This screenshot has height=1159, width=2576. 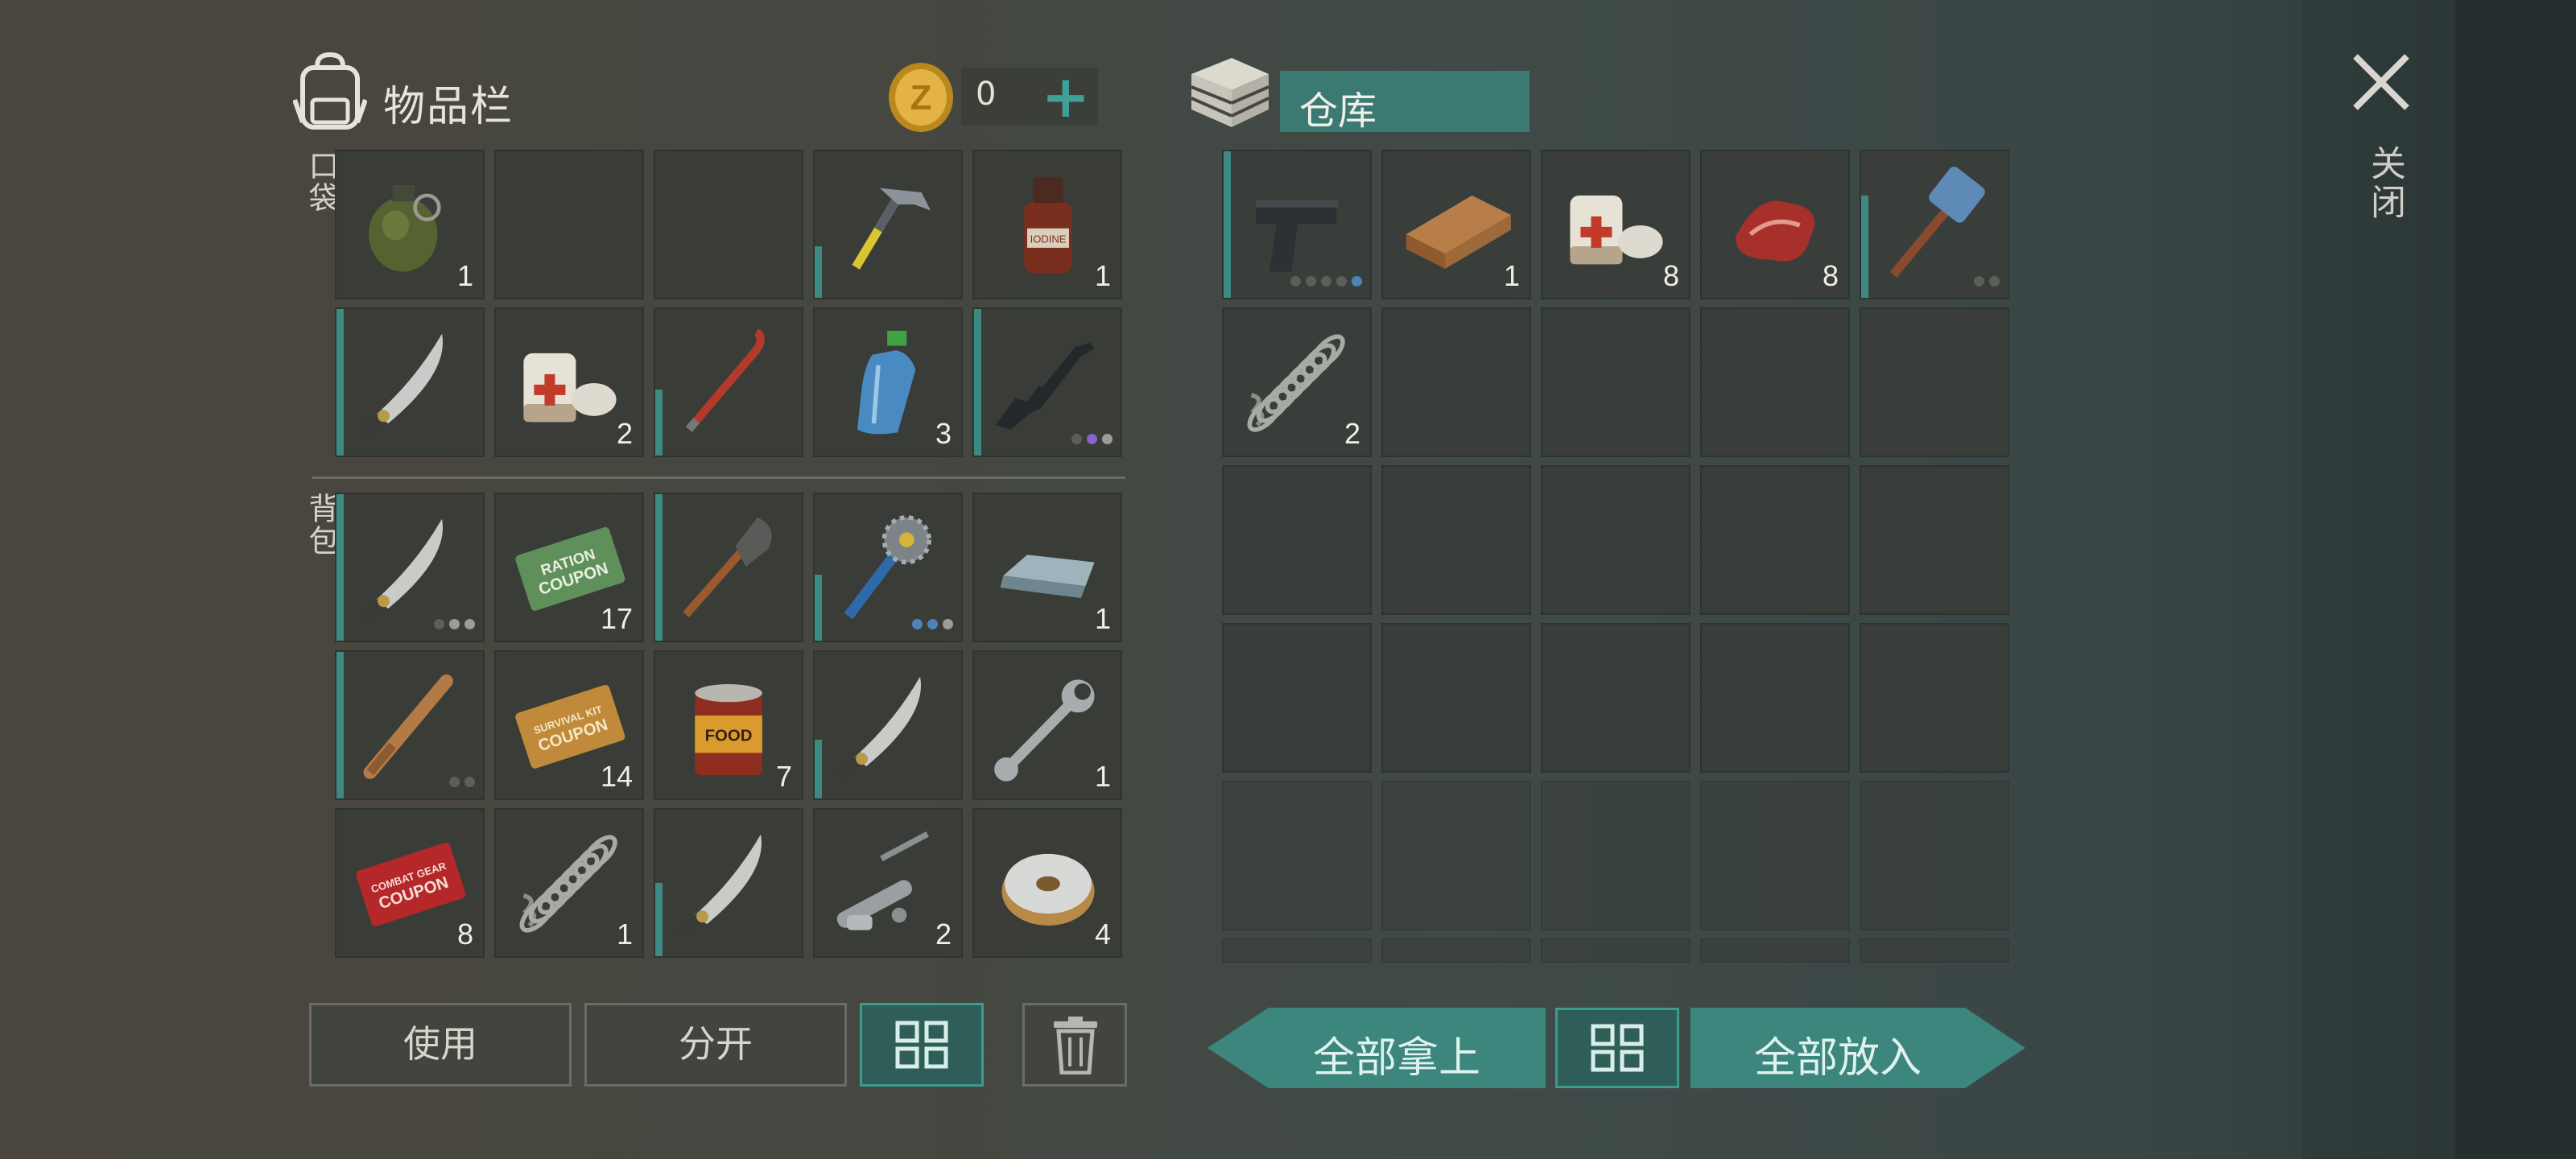 What do you see at coordinates (1048, 889) in the screenshot?
I see `wire-spool-icon` at bounding box center [1048, 889].